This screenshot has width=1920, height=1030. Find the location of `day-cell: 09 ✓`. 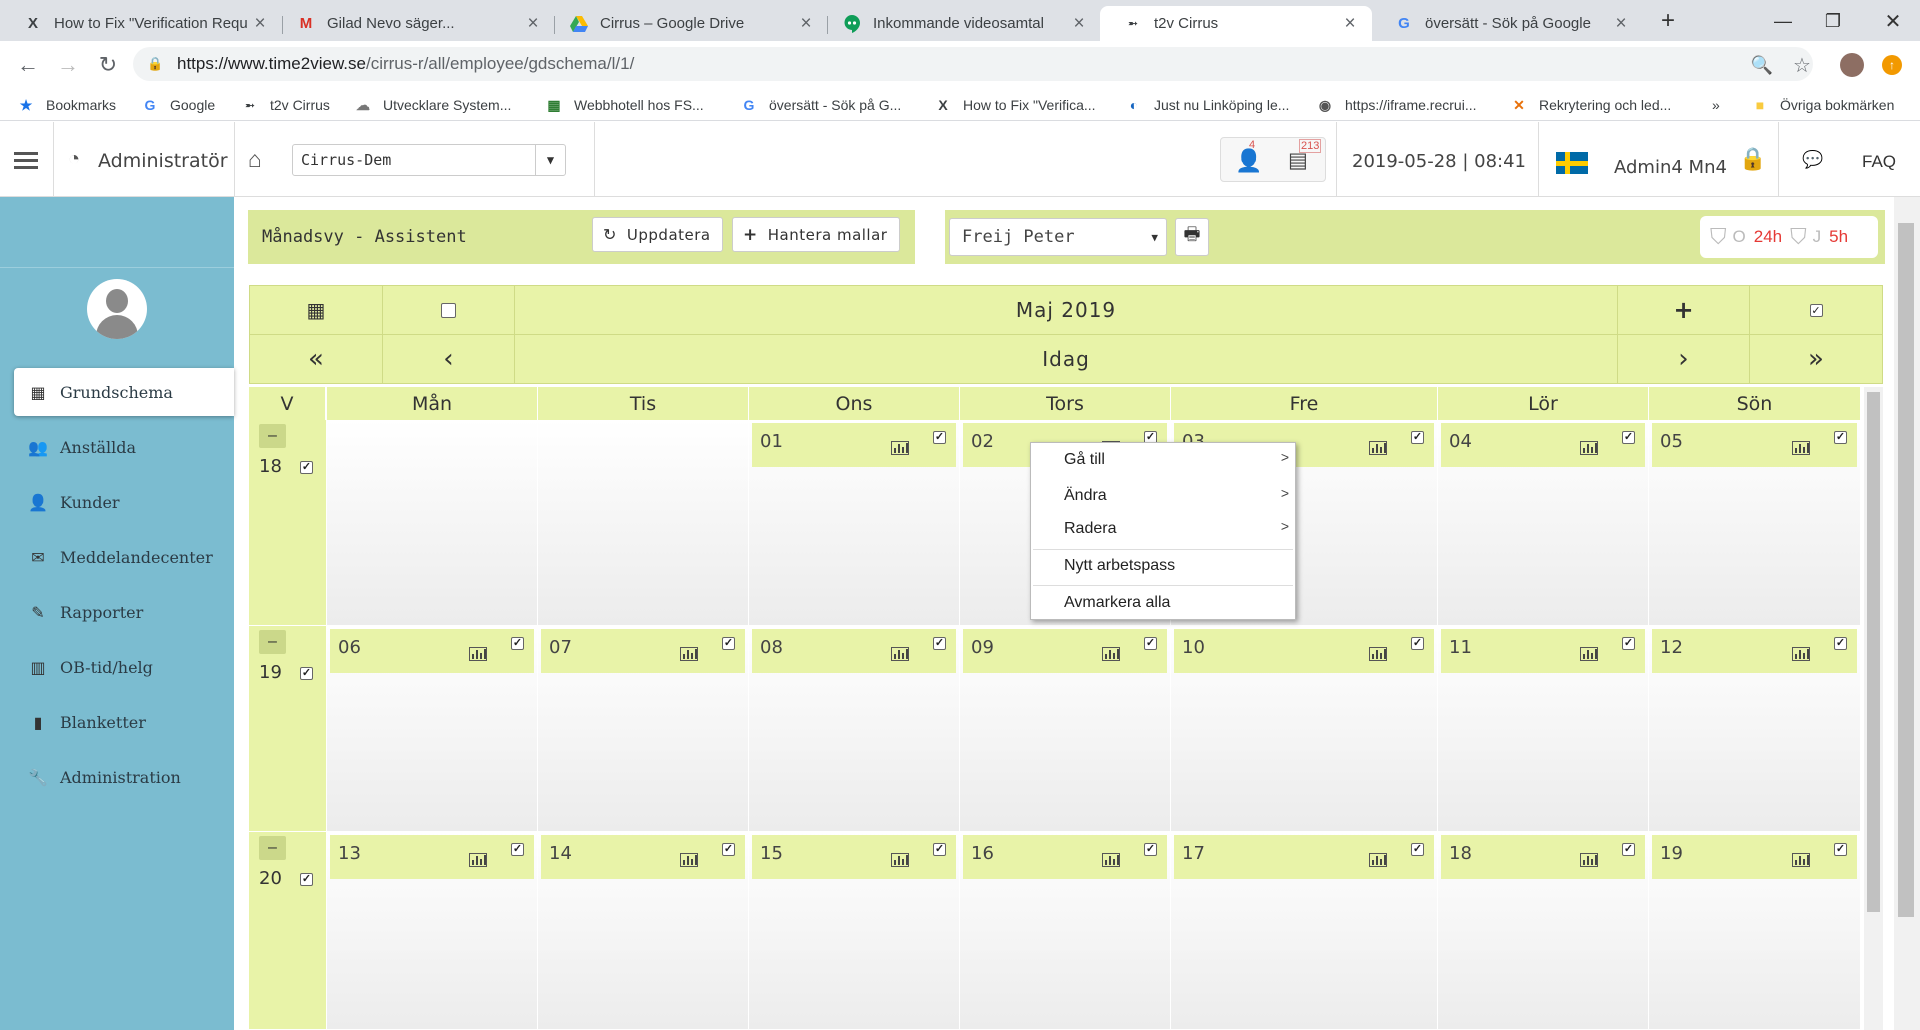

day-cell: 09 ✓ is located at coordinates (1065, 729).